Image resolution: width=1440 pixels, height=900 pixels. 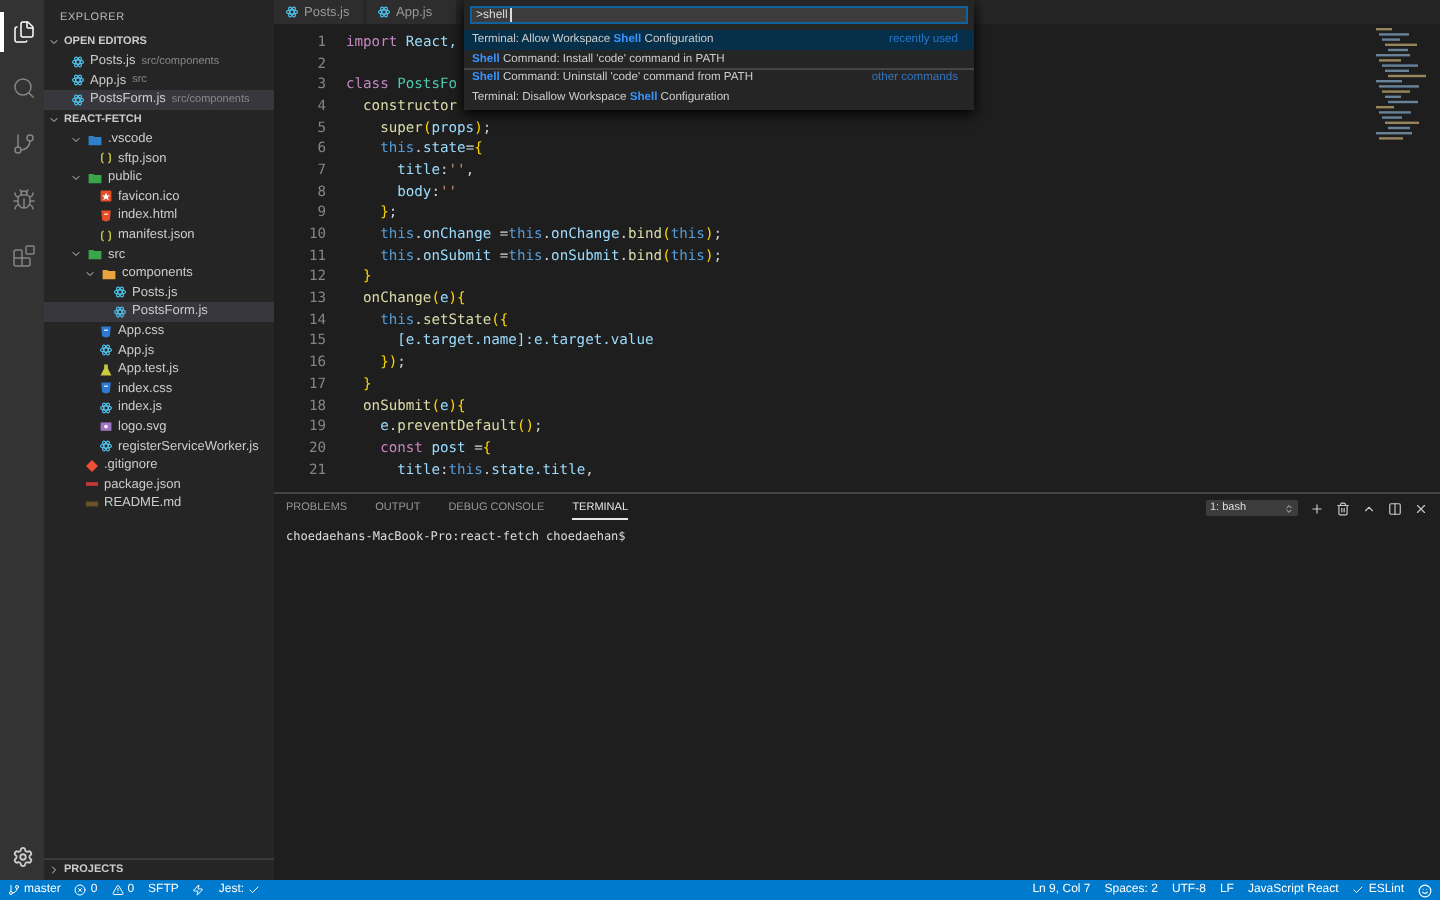 What do you see at coordinates (1369, 508) in the screenshot?
I see `chevron-up-icon` at bounding box center [1369, 508].